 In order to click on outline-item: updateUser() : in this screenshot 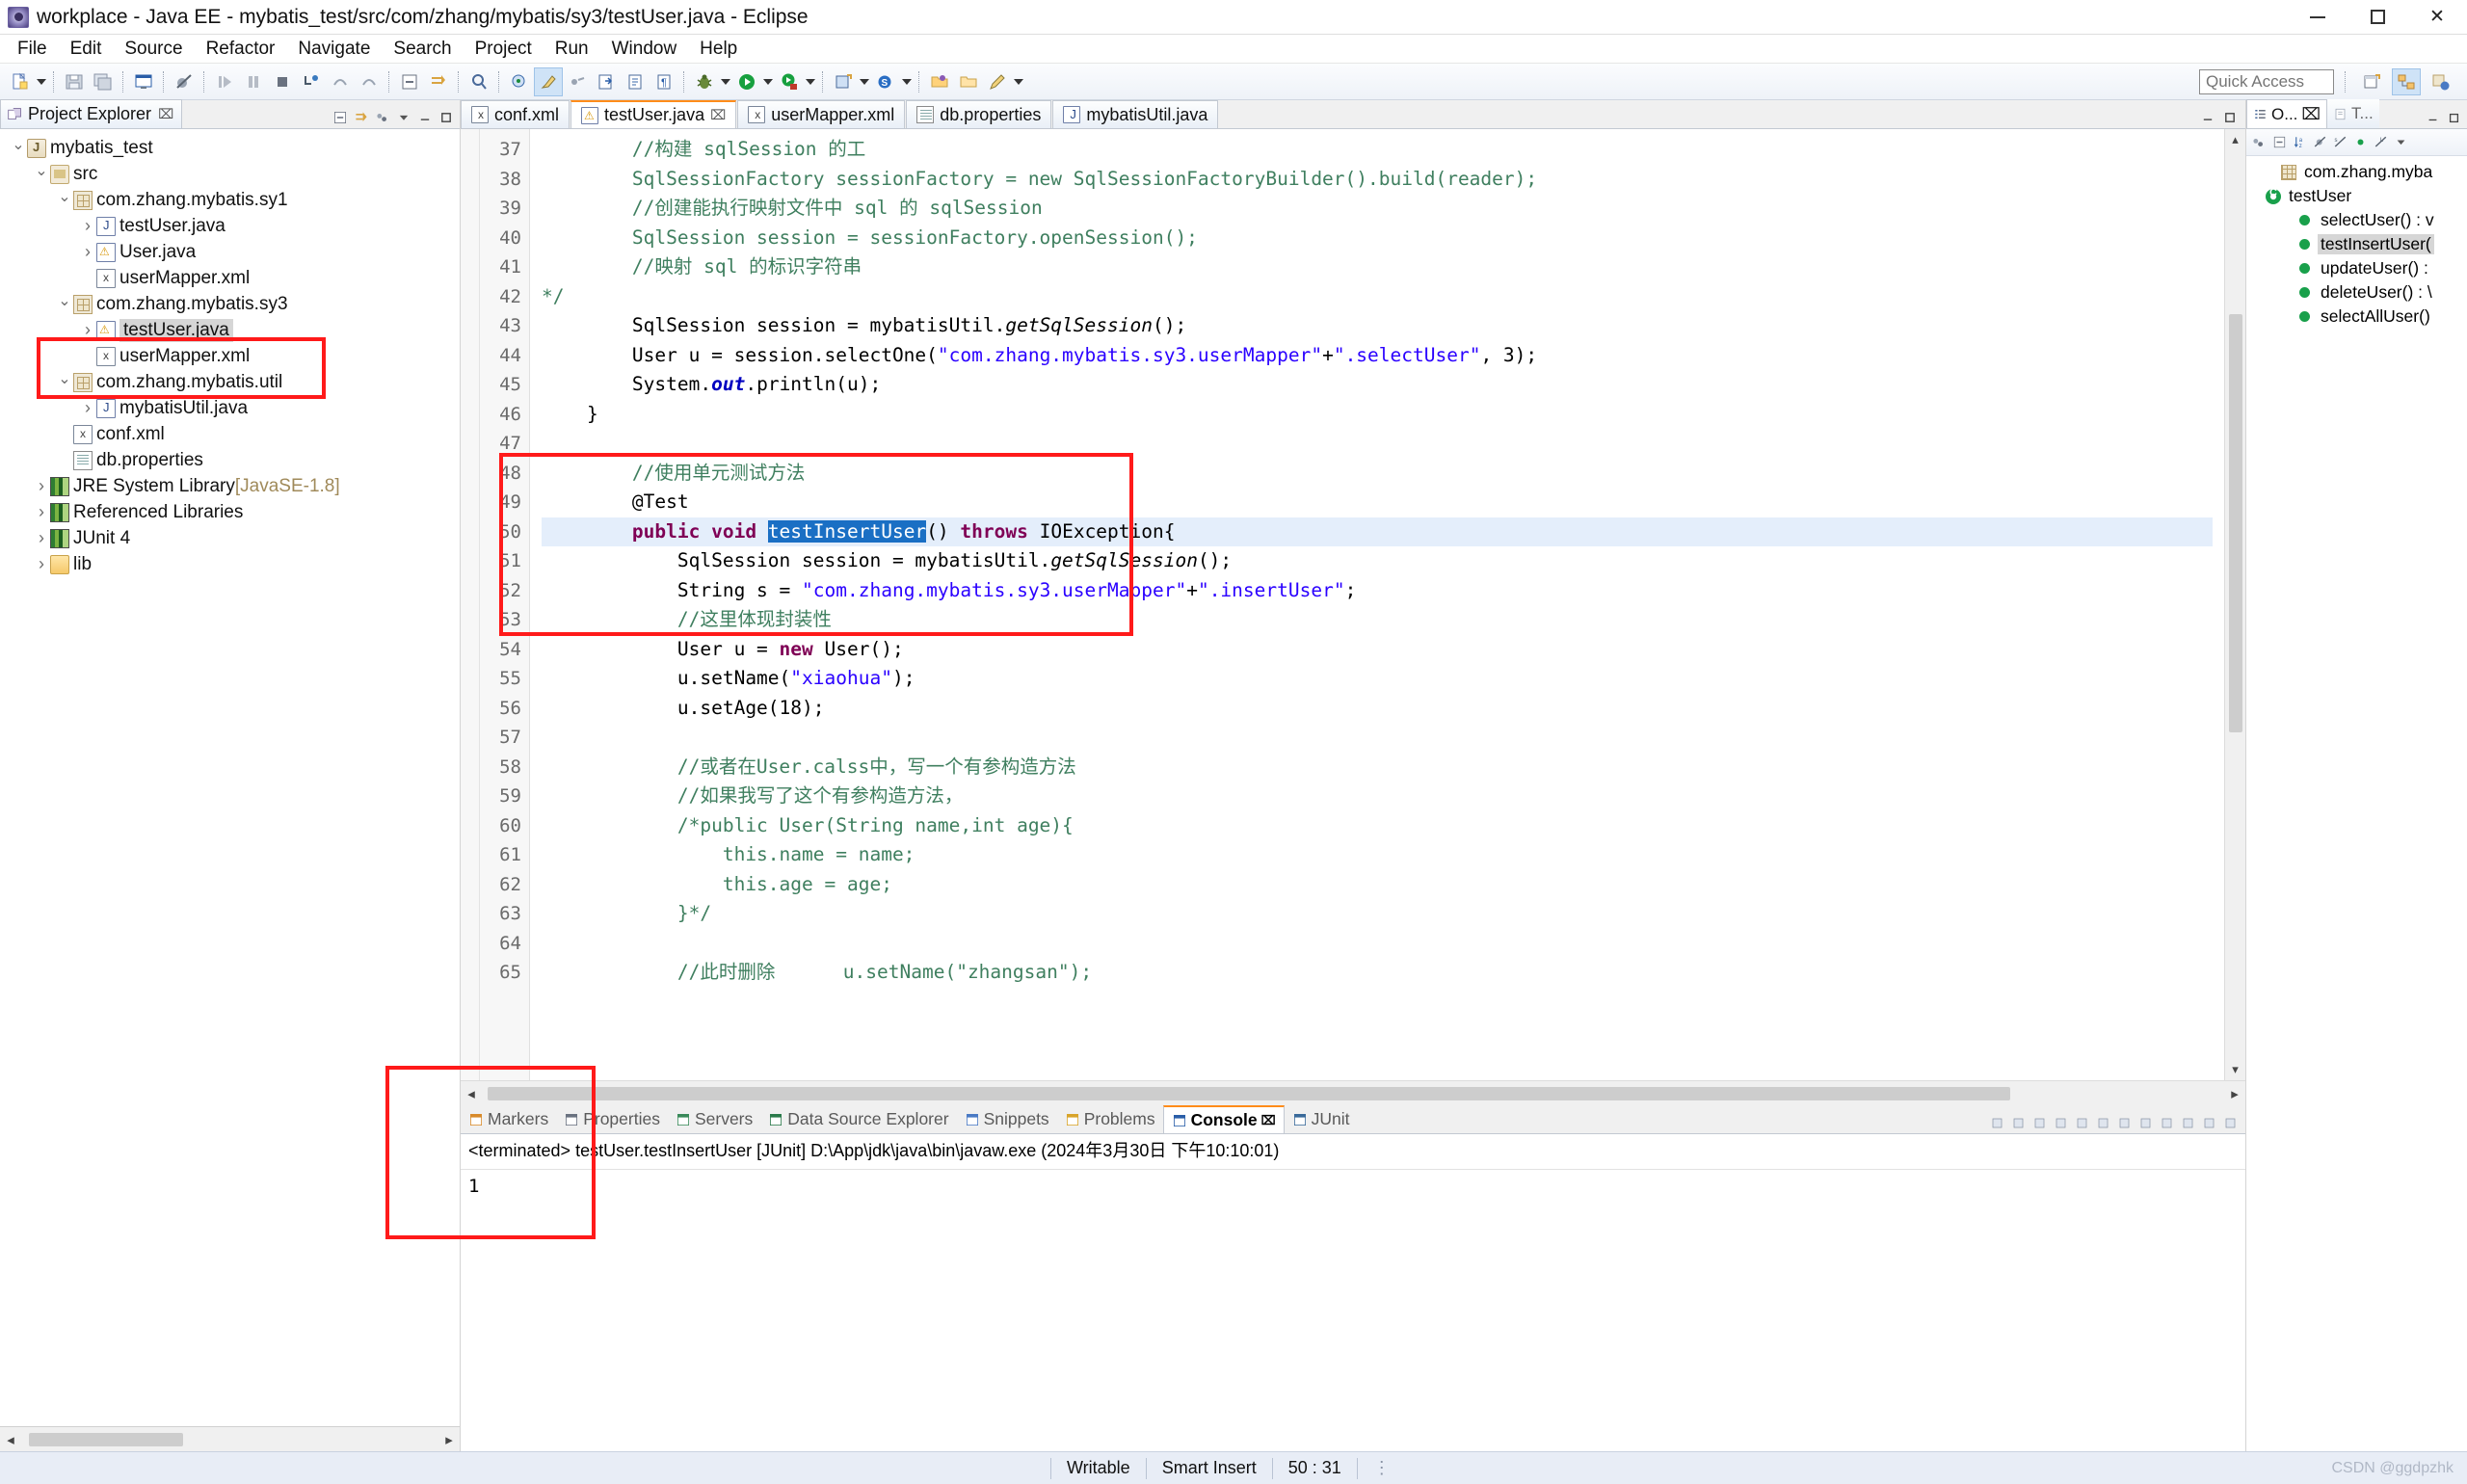, I will do `click(2356, 268)`.